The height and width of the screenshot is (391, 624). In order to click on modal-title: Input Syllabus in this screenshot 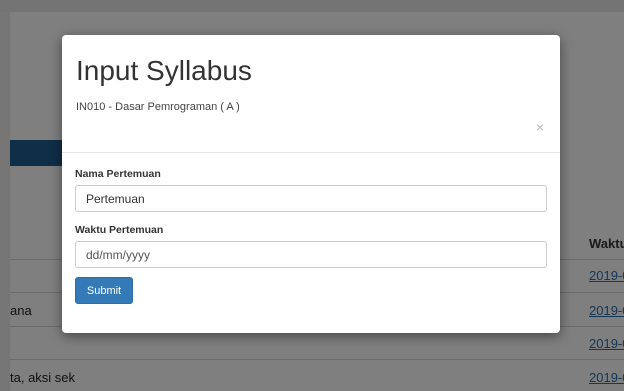, I will do `click(164, 70)`.